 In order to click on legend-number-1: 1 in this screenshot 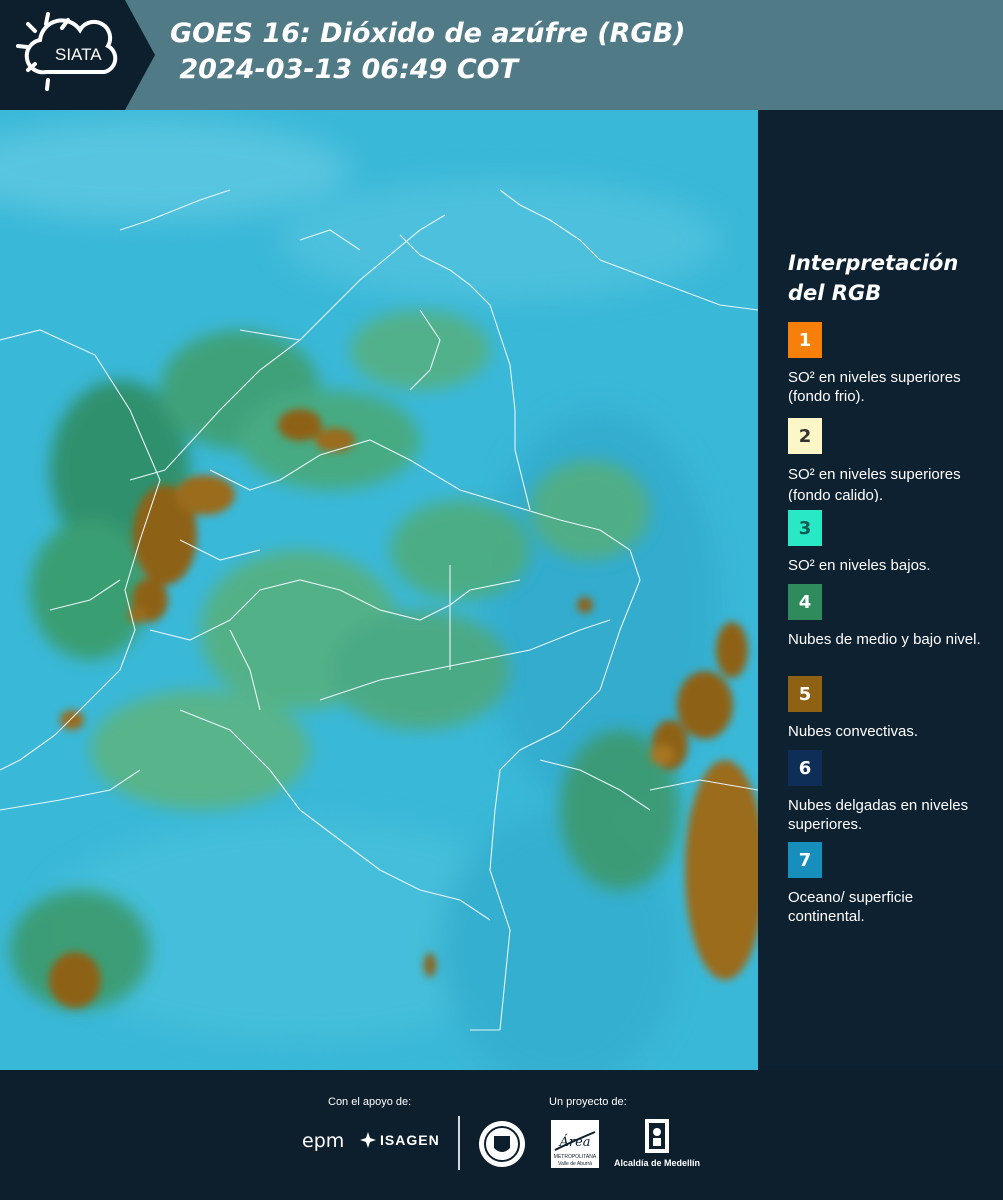, I will do `click(805, 340)`.